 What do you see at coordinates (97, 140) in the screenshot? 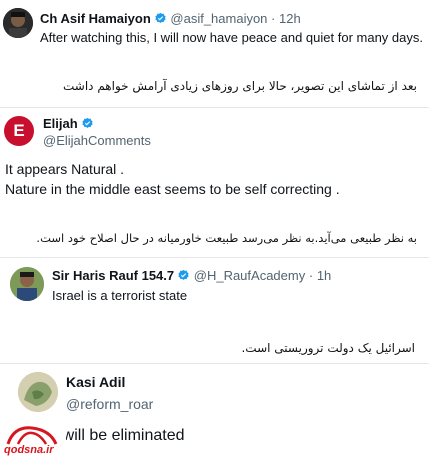
I see `author-handle: @ElijahComments` at bounding box center [97, 140].